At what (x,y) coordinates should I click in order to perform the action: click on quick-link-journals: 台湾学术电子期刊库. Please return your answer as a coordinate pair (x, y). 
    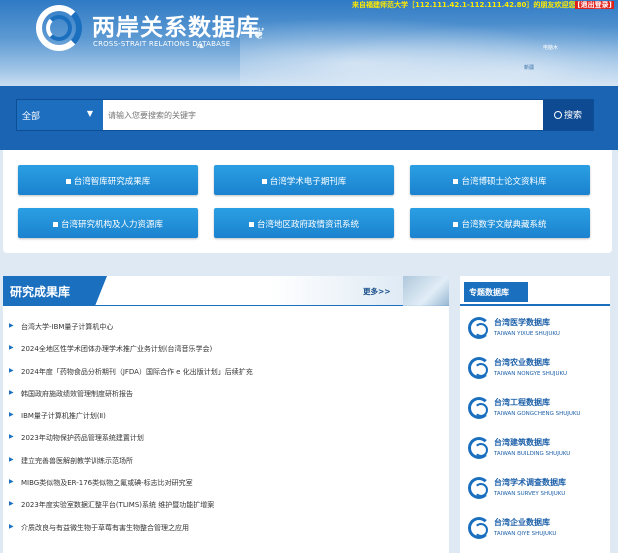
    Looking at the image, I should click on (304, 180).